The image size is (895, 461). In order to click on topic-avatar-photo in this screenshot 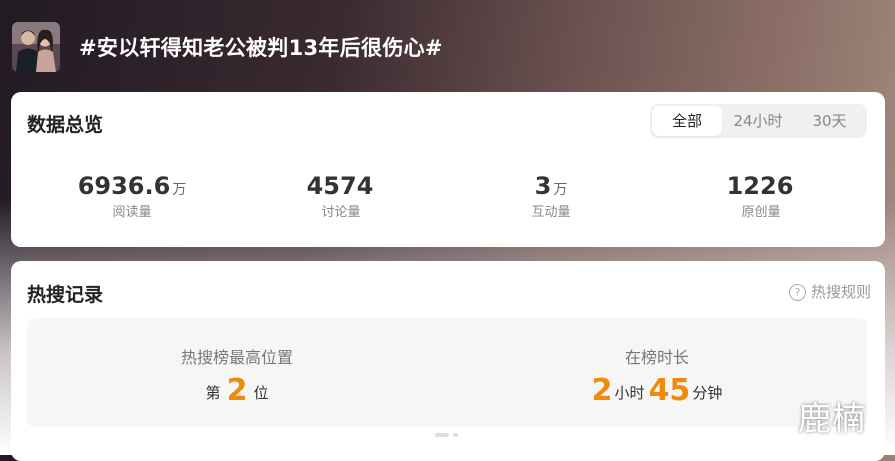, I will do `click(36, 47)`.